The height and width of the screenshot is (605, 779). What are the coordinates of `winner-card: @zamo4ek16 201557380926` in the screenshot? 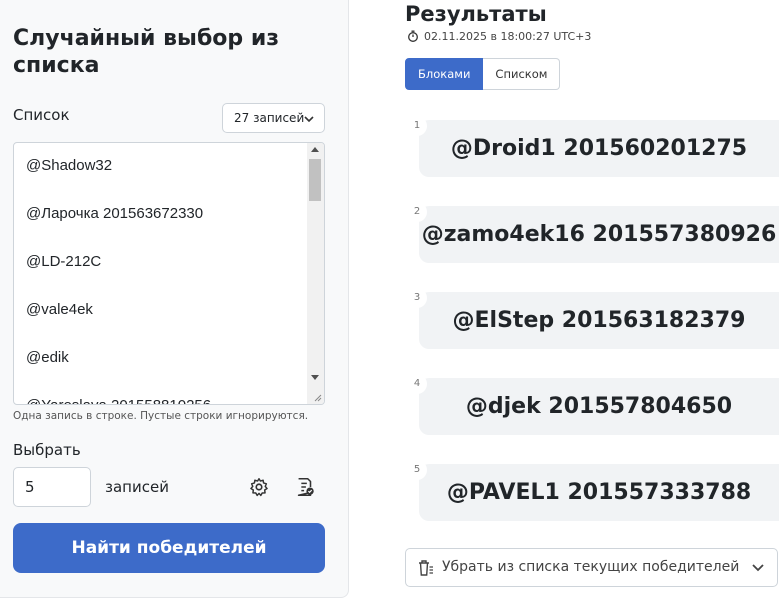 It's located at (599, 234).